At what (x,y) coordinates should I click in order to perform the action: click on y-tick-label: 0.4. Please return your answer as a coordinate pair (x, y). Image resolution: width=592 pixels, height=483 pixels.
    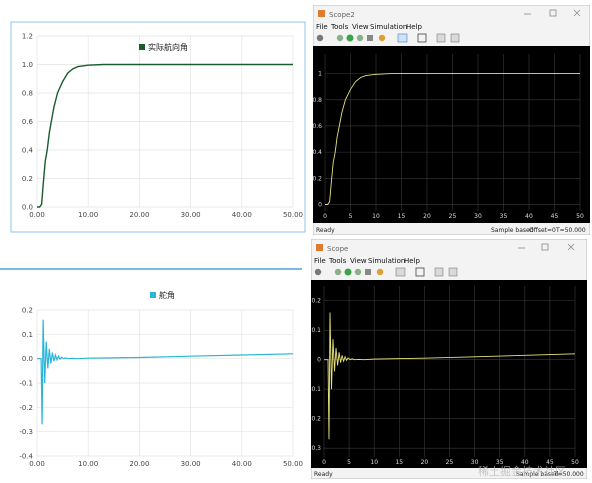
    Looking at the image, I should click on (28, 151).